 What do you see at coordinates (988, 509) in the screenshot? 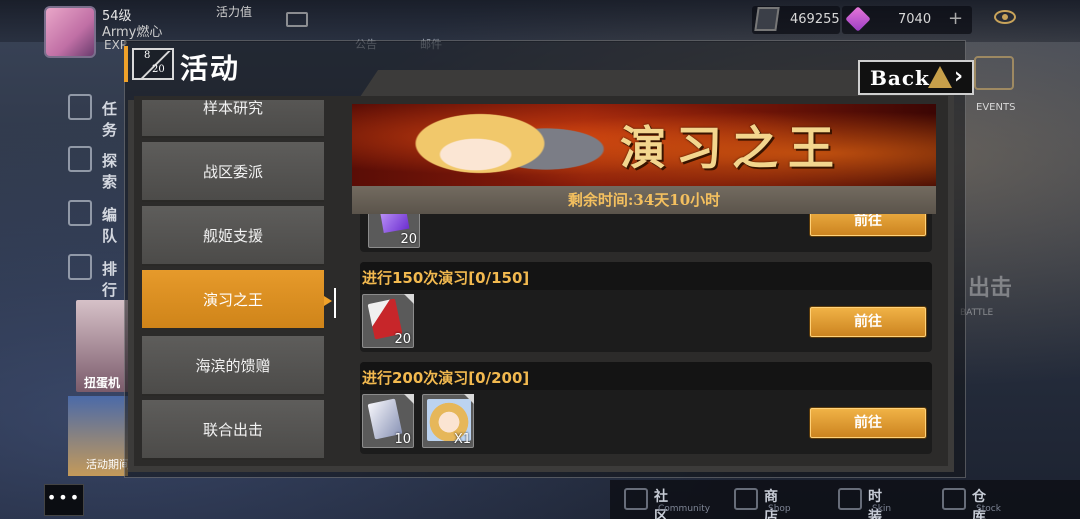
I see `nav-sub: Stock` at bounding box center [988, 509].